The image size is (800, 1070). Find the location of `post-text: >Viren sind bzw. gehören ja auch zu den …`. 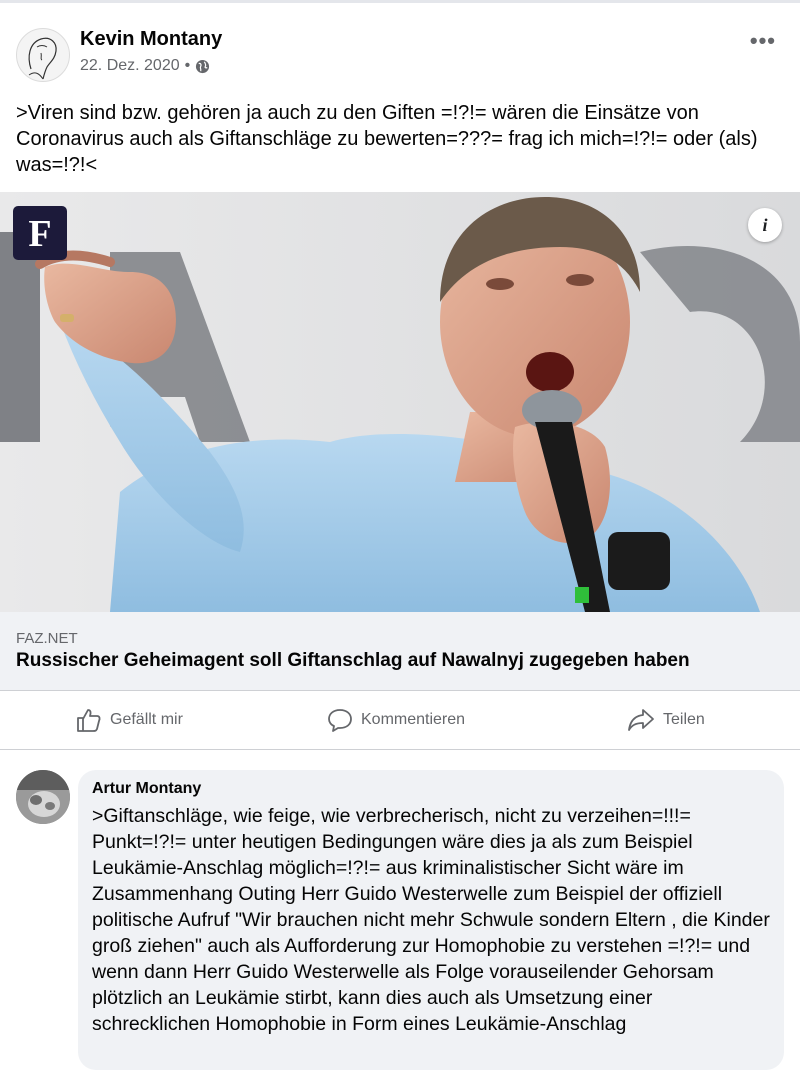

post-text: >Viren sind bzw. gehören ja auch zu den … is located at coordinates (387, 139).